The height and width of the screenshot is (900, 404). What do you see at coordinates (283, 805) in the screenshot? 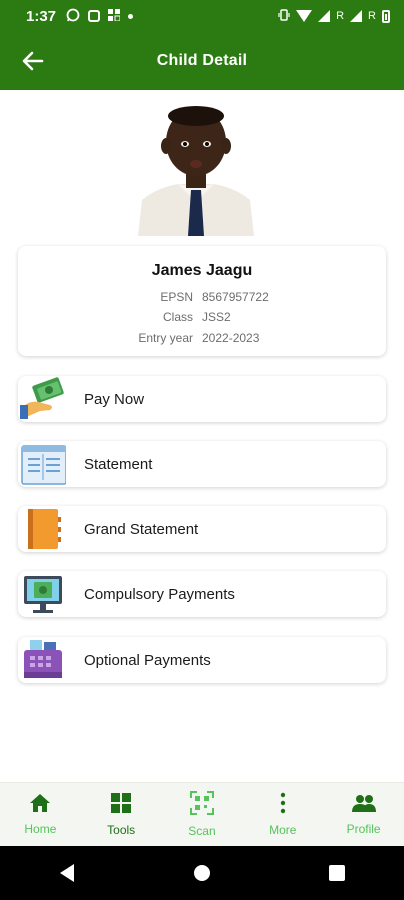
I see `more-vertical-icon` at bounding box center [283, 805].